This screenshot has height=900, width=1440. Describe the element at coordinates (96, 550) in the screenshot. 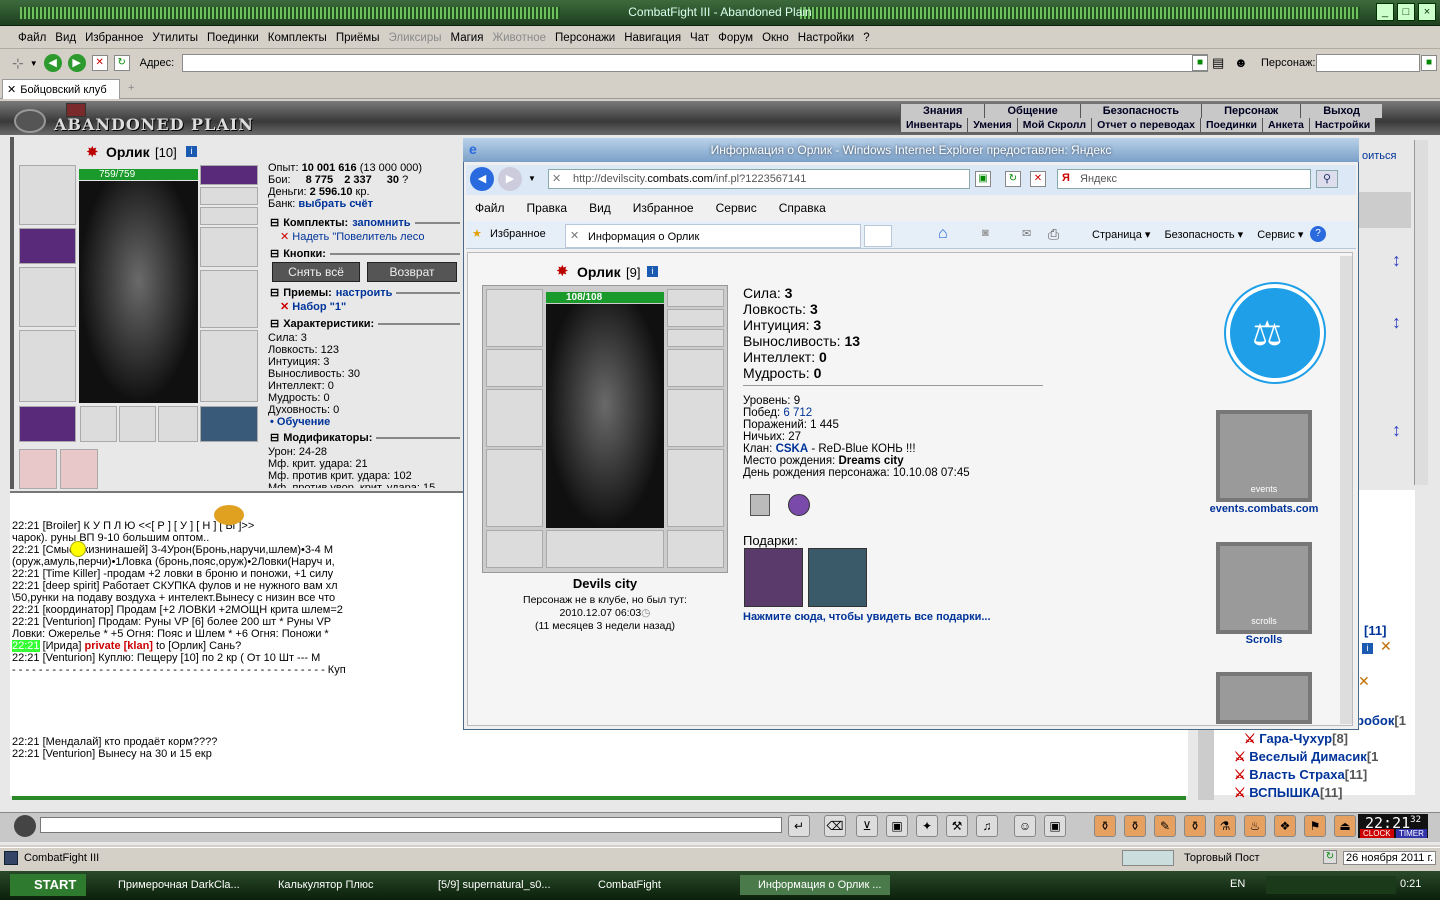

I see `chat-nick: [Смыслжизнинашей]` at that location.